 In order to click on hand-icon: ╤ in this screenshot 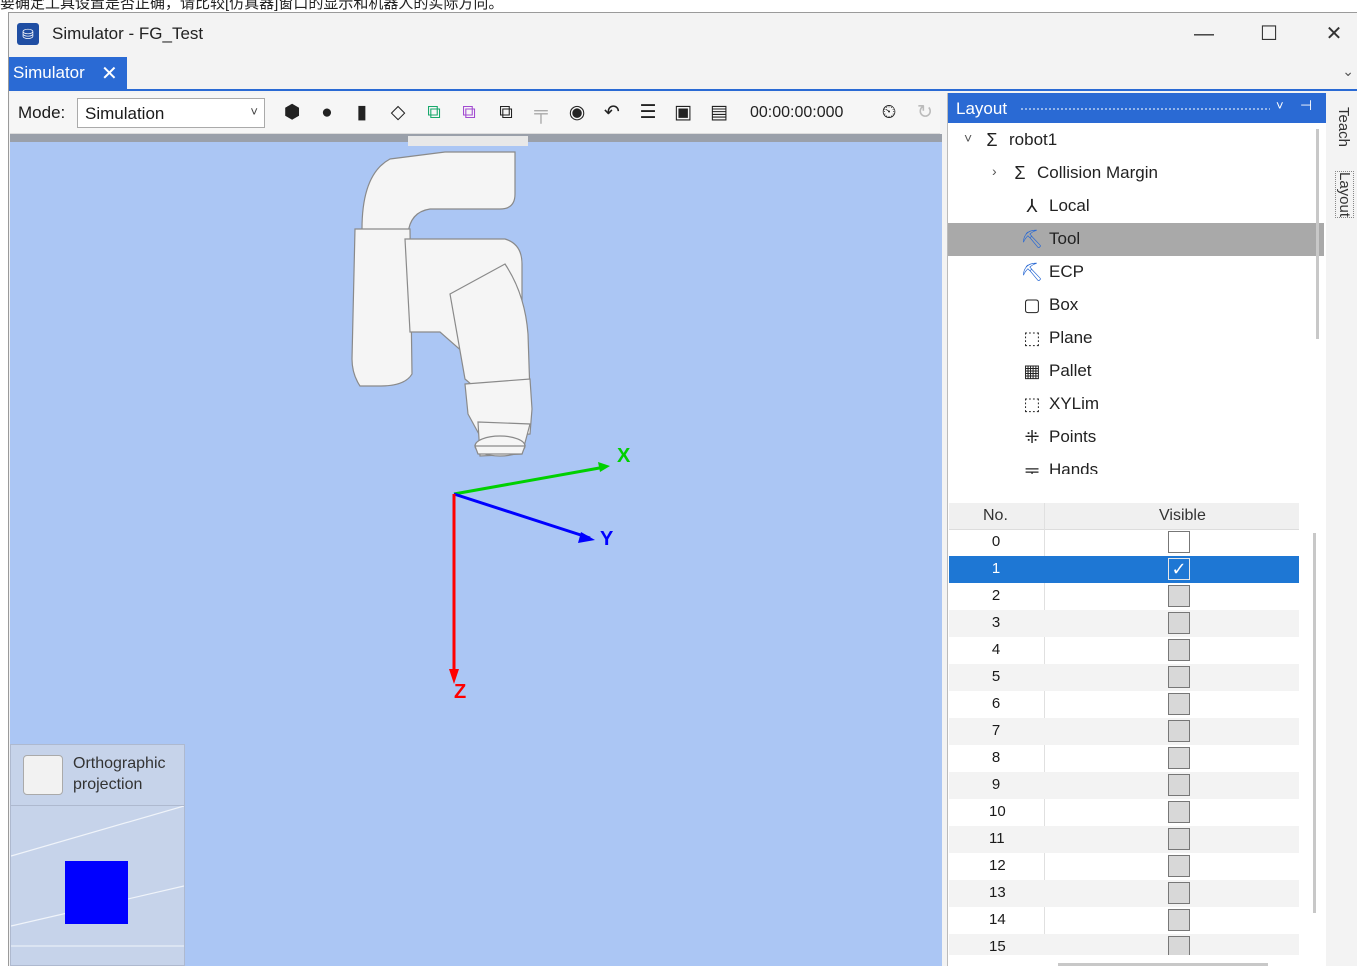, I will do `click(541, 113)`.